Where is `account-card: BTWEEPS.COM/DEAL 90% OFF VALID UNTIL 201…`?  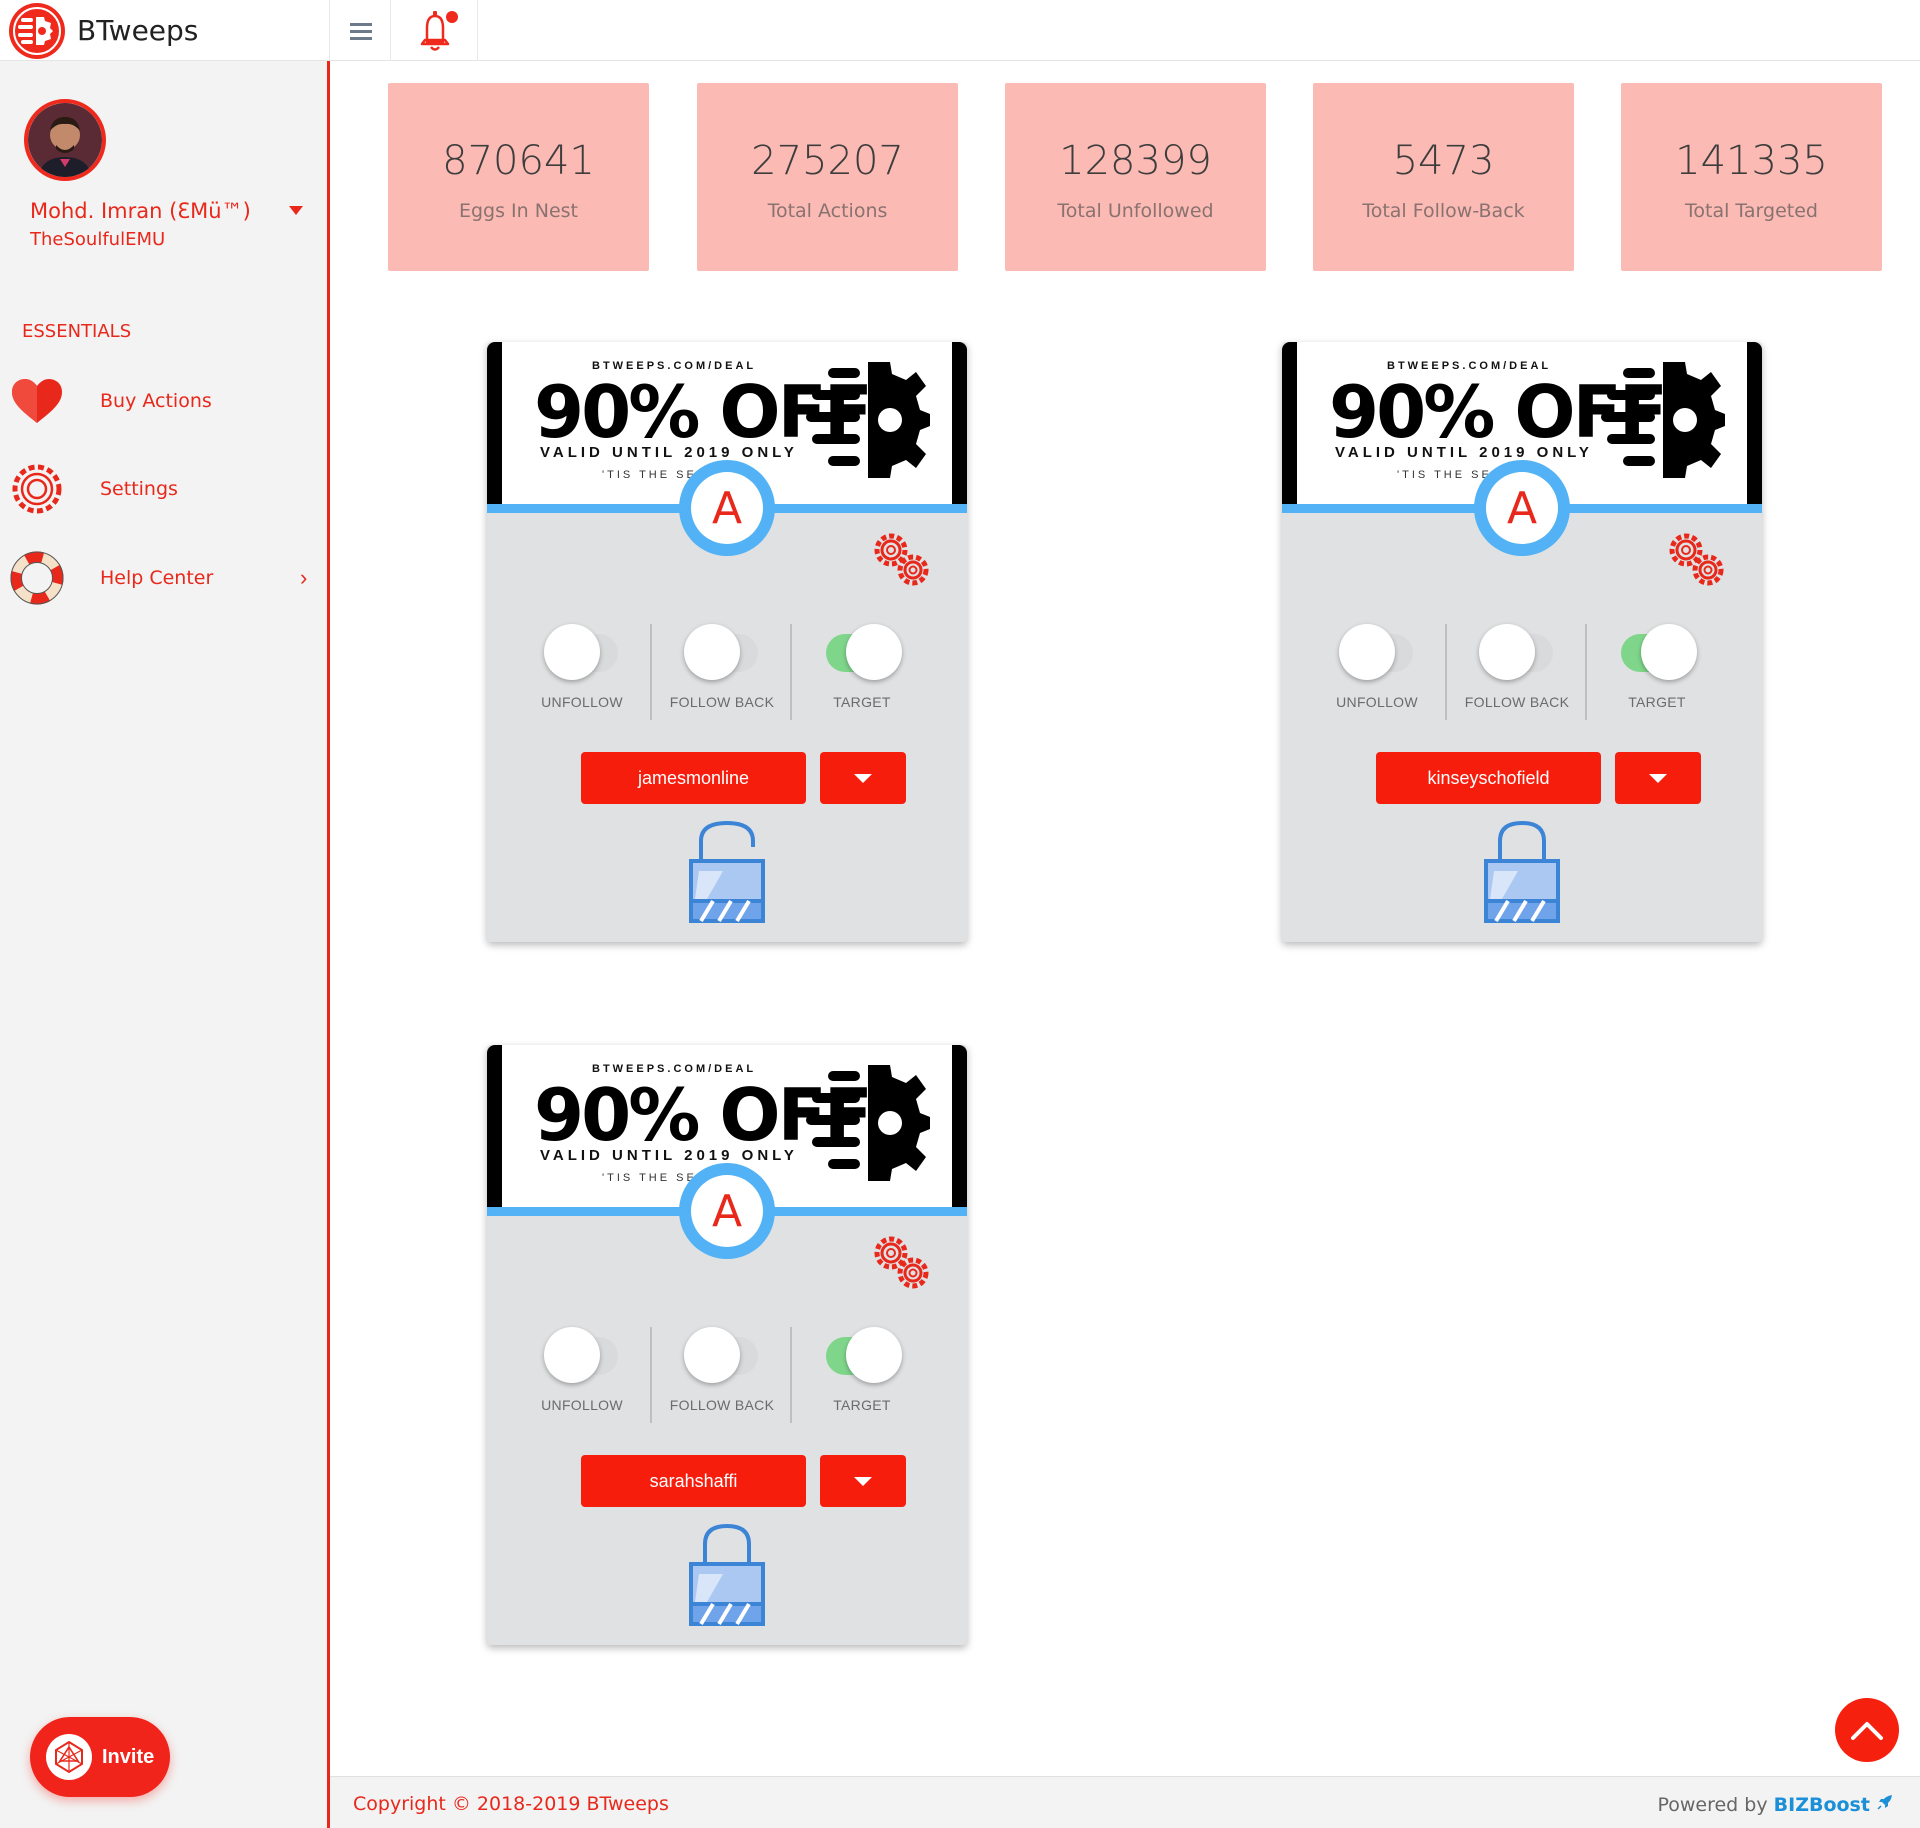
account-card: BTWEEPS.COM/DEAL 90% OFF VALID UNTIL 201… is located at coordinates (1522, 642).